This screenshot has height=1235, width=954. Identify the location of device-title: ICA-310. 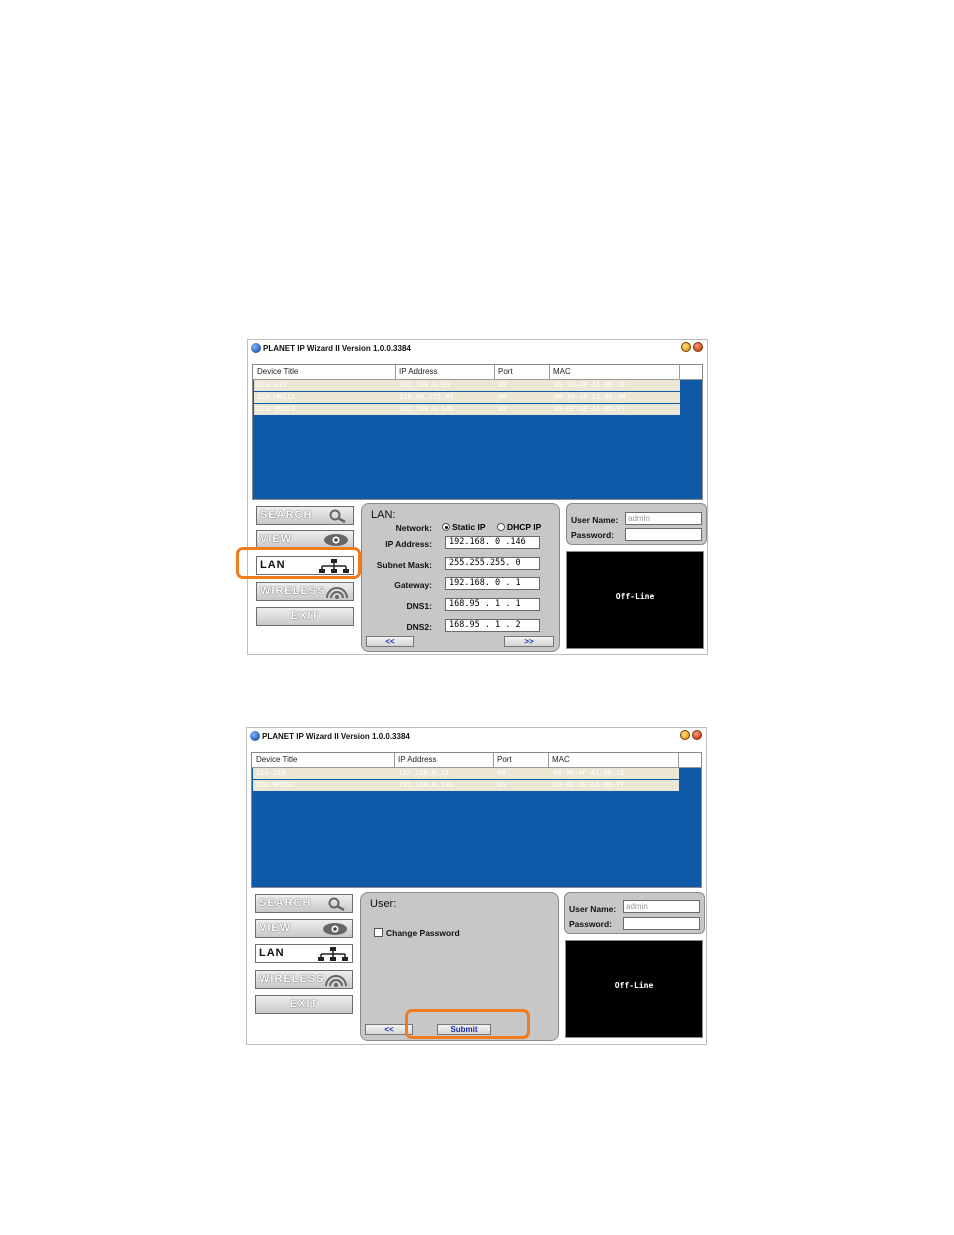
(272, 385).